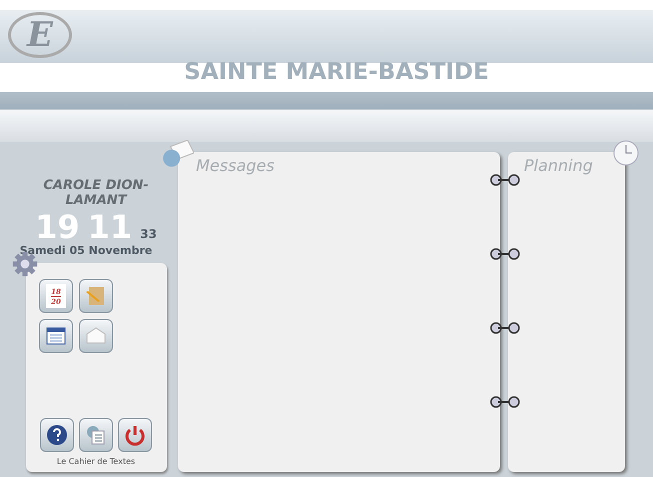 The image size is (653, 477). What do you see at coordinates (56, 336) in the screenshot?
I see `calendar-button` at bounding box center [56, 336].